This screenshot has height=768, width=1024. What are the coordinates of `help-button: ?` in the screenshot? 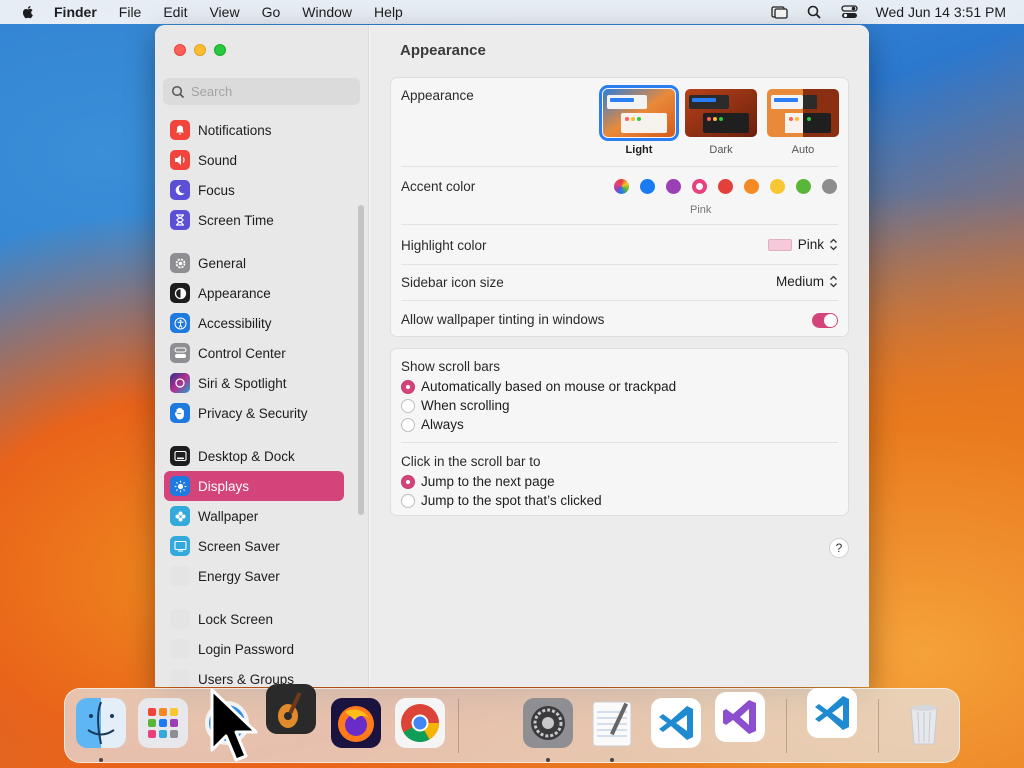 It's located at (839, 548).